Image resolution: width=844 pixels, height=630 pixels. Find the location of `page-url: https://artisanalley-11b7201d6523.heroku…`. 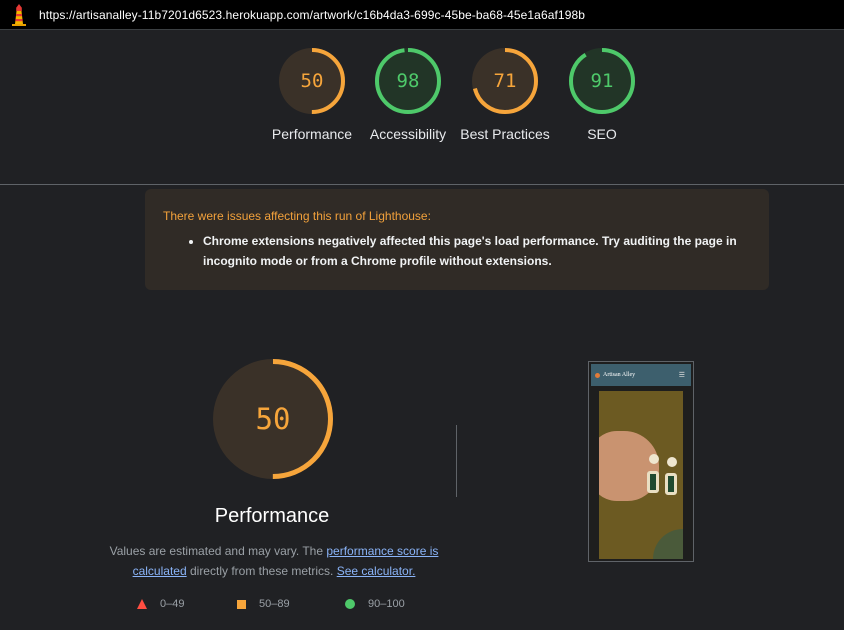

page-url: https://artisanalley-11b7201d6523.heroku… is located at coordinates (312, 15).